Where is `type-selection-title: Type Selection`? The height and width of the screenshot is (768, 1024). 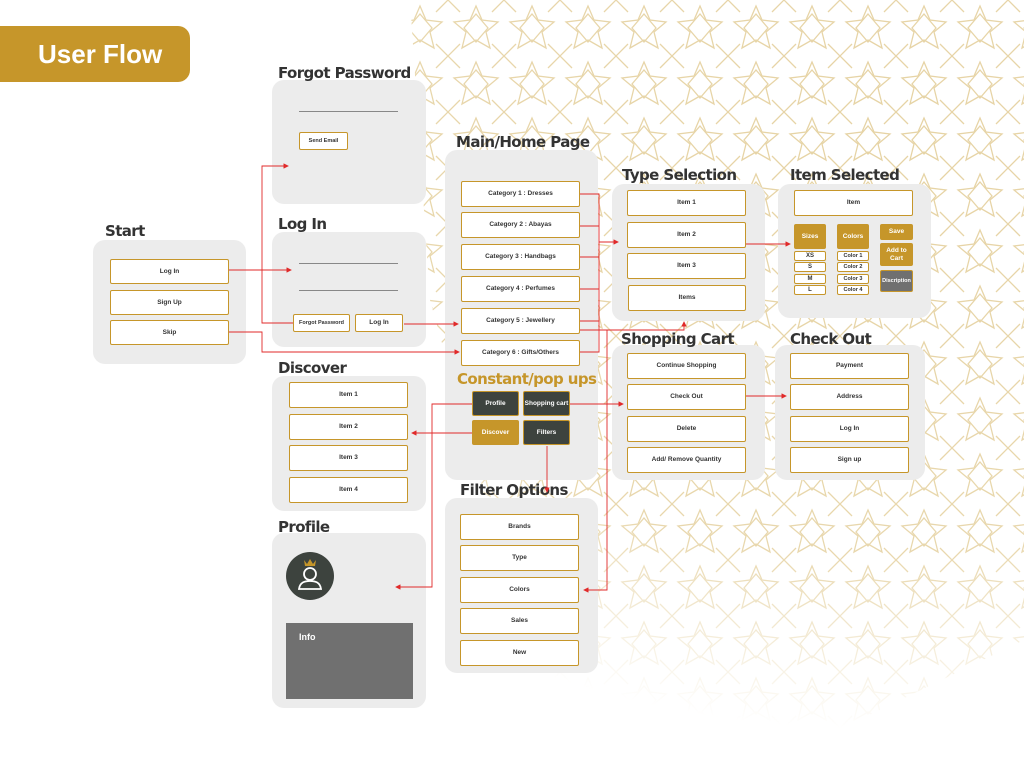
type-selection-title: Type Selection is located at coordinates (679, 175).